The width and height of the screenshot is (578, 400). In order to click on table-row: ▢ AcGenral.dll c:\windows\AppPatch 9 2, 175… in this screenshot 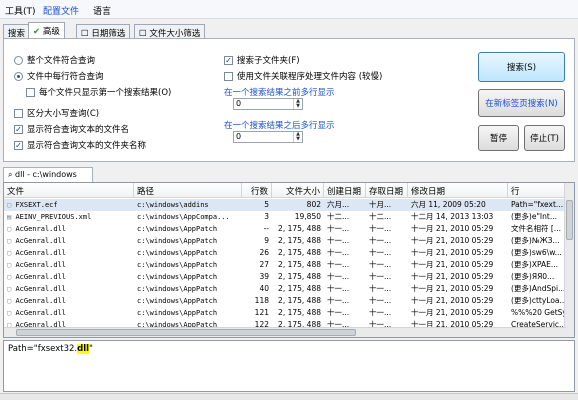, I will do `click(285, 241)`.